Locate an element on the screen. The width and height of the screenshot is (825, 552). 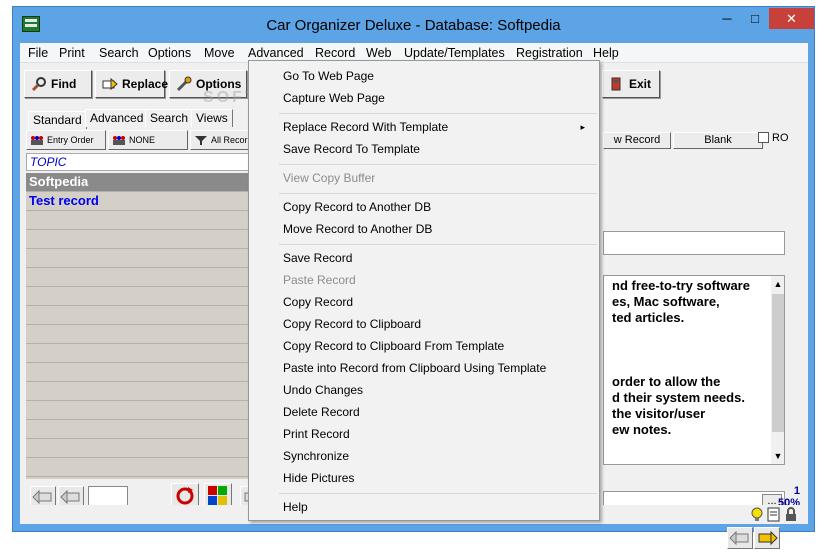
menu-item-paste-record: Paste Record is located at coordinates (424, 280).